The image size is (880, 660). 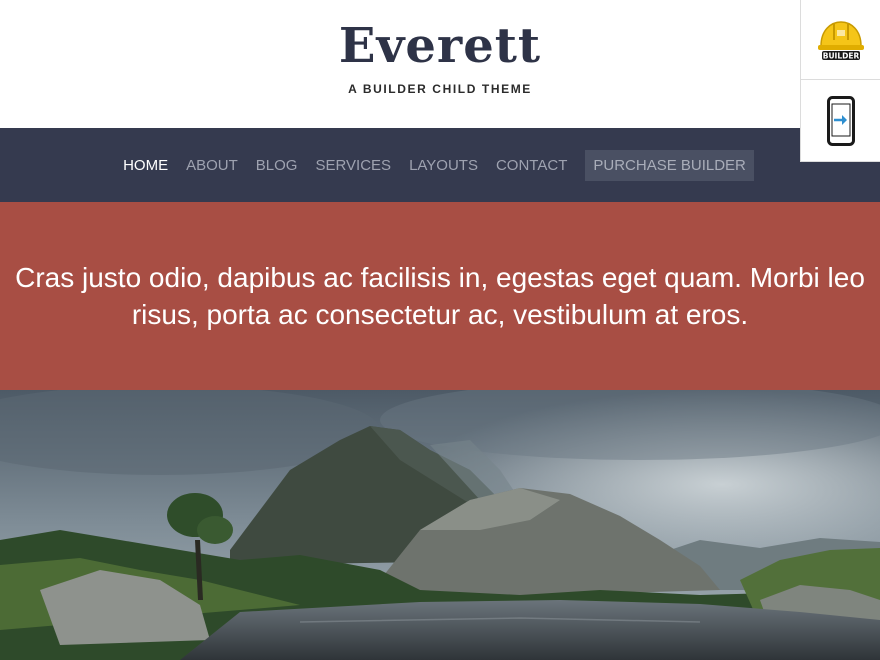 What do you see at coordinates (145, 165) in the screenshot?
I see `nav-item-home: HOME` at bounding box center [145, 165].